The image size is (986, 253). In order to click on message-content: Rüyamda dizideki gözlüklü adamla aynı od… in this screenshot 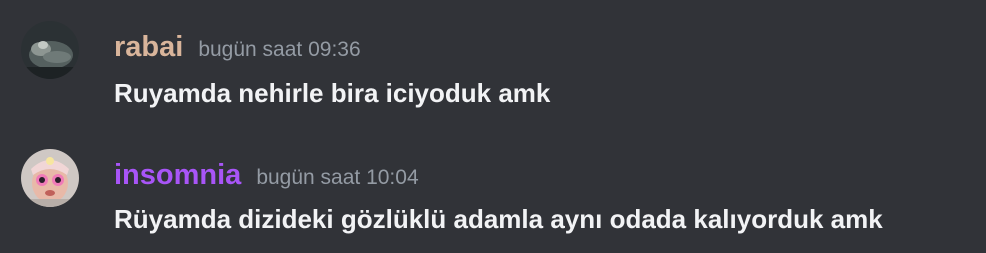, I will do `click(498, 219)`.